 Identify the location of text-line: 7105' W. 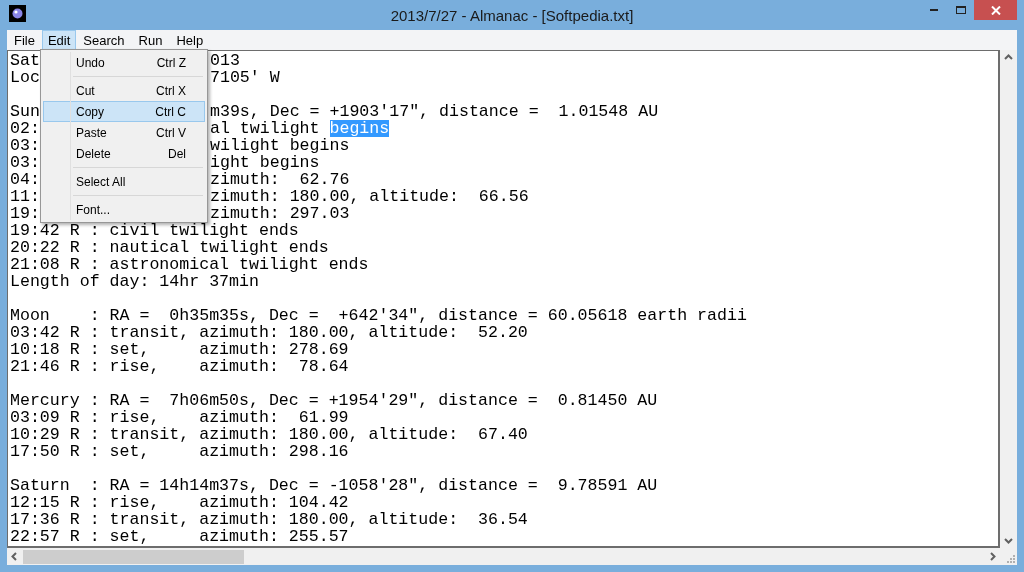
(245, 77).